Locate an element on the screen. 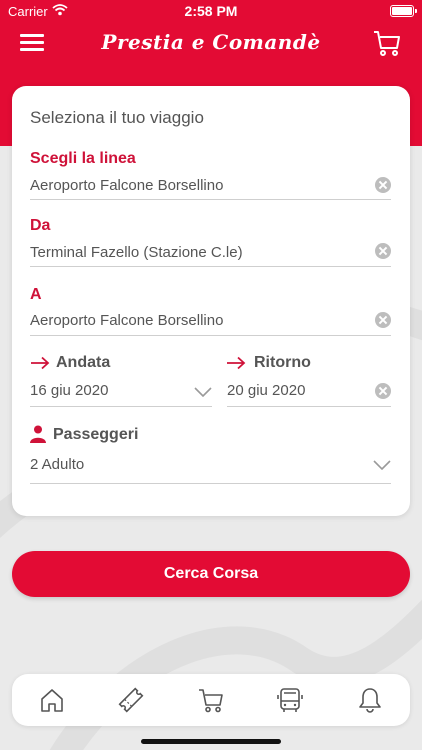  person-icon is located at coordinates (38, 434).